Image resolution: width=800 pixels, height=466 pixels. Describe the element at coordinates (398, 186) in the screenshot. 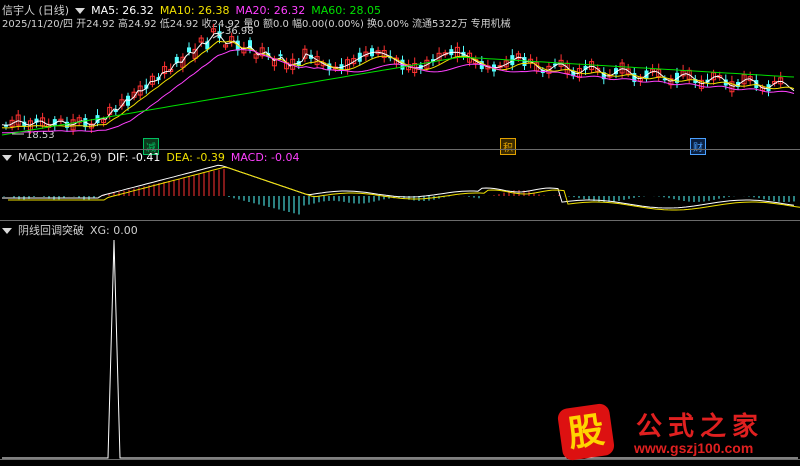

I see `dif-line` at that location.